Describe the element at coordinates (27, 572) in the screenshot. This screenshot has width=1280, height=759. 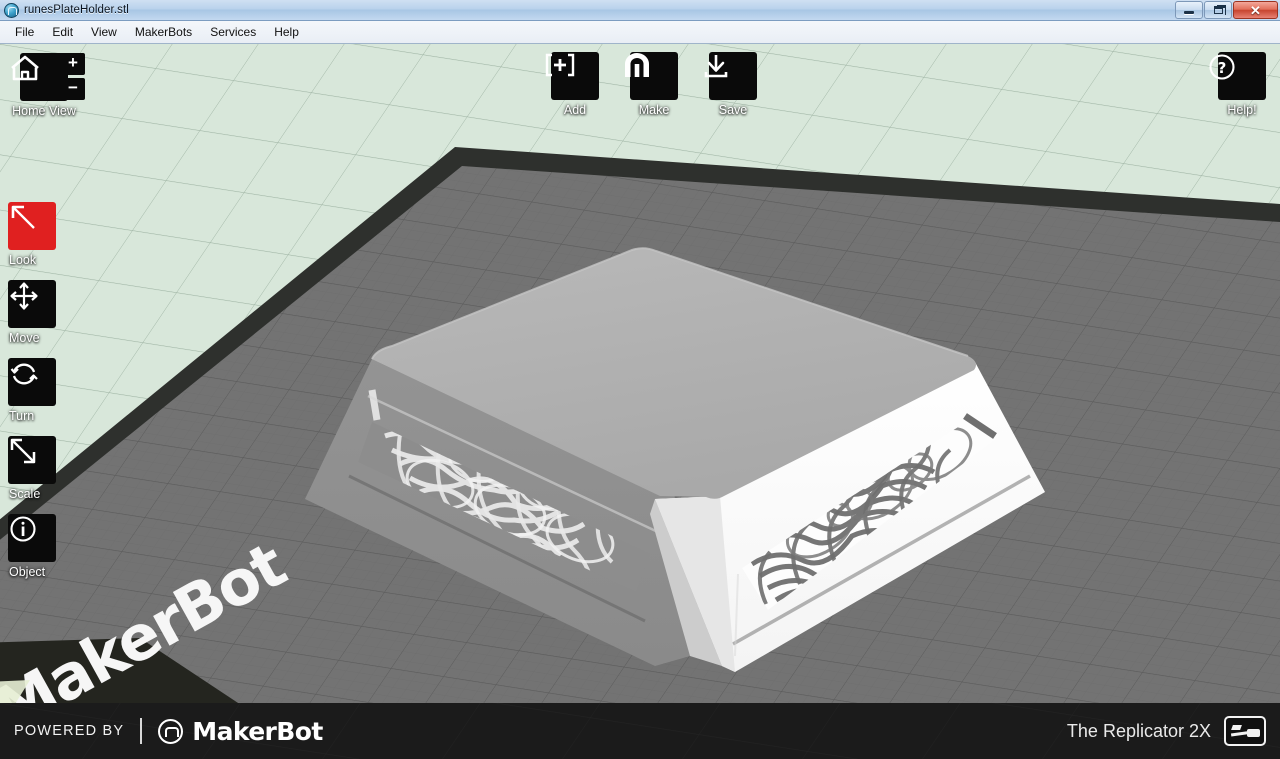
I see `object-label: Object` at that location.